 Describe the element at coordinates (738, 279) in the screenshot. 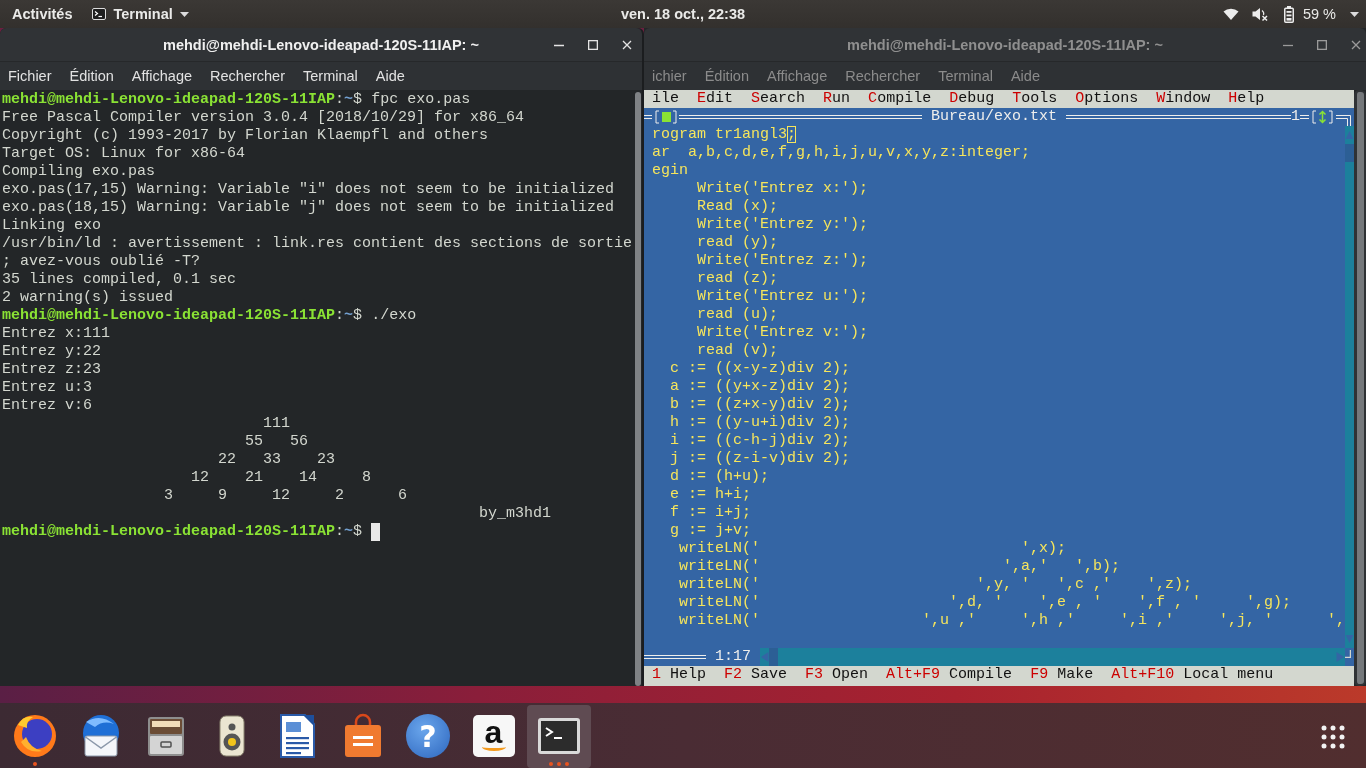

I see `code-line: read (z);` at that location.